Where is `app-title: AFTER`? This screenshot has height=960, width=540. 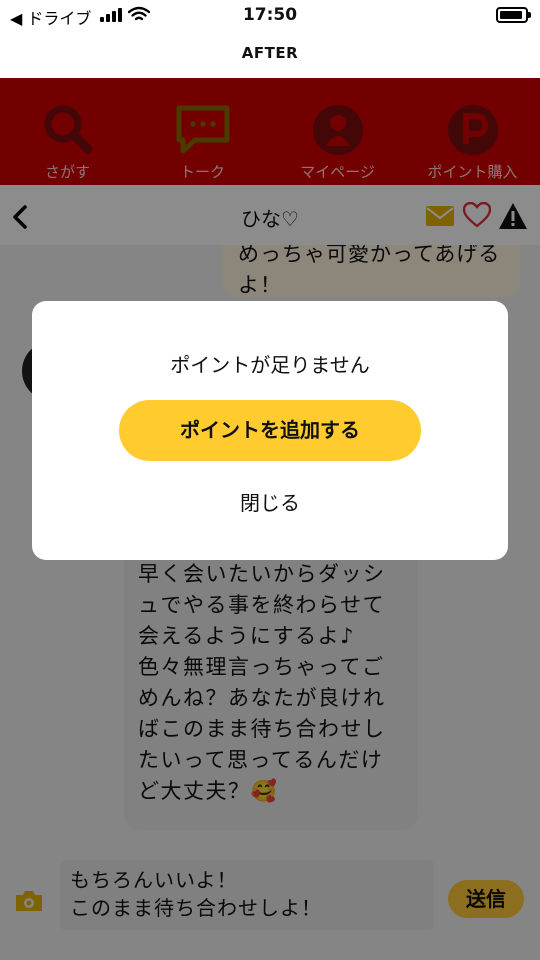
app-title: AFTER is located at coordinates (270, 53).